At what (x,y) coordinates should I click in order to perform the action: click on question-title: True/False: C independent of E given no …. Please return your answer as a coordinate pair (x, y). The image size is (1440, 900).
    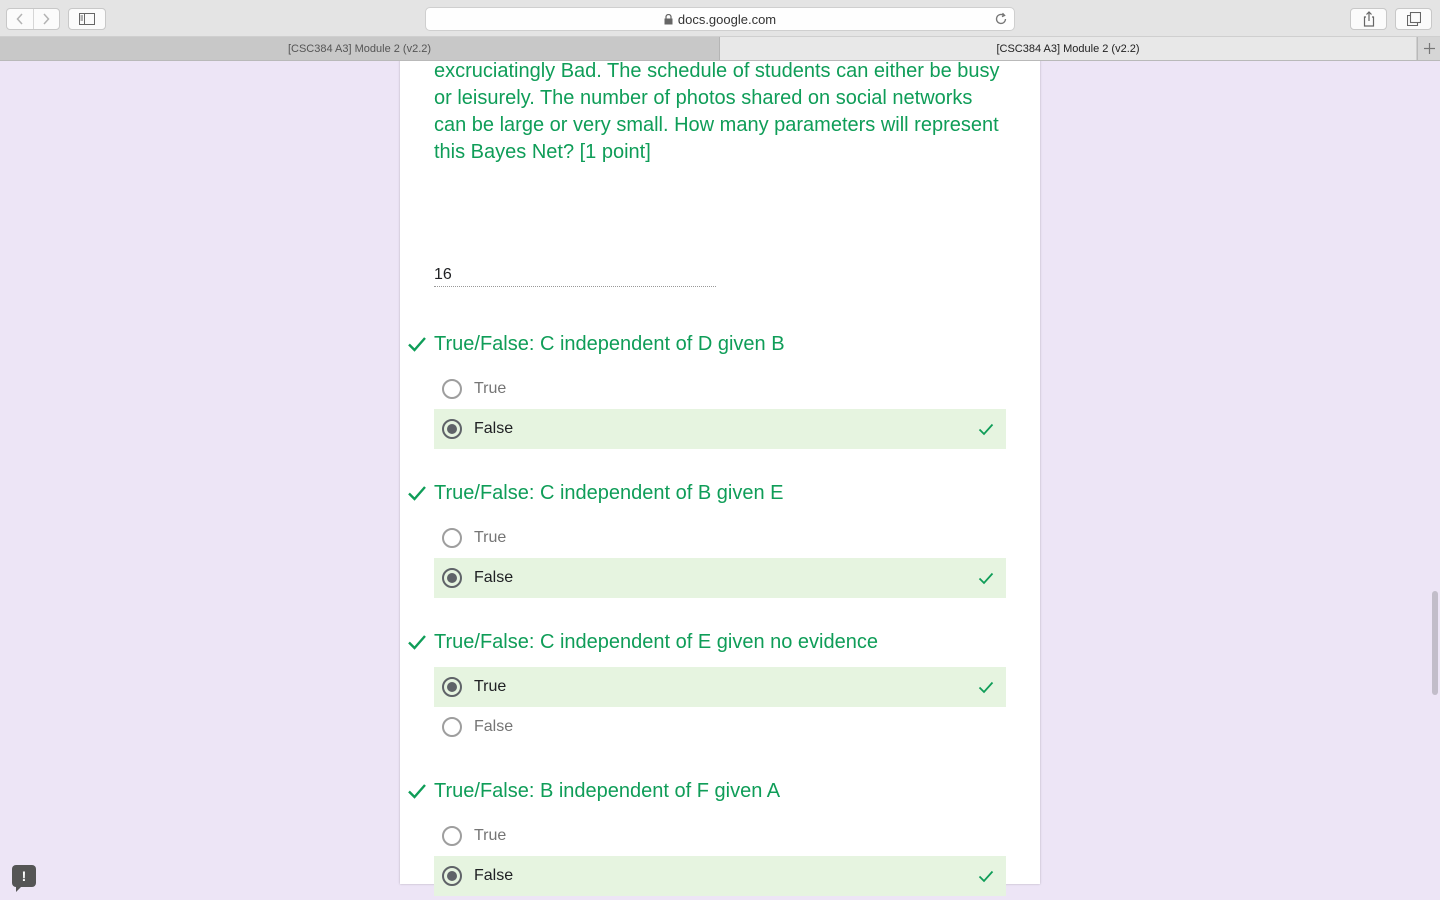
    Looking at the image, I should click on (656, 642).